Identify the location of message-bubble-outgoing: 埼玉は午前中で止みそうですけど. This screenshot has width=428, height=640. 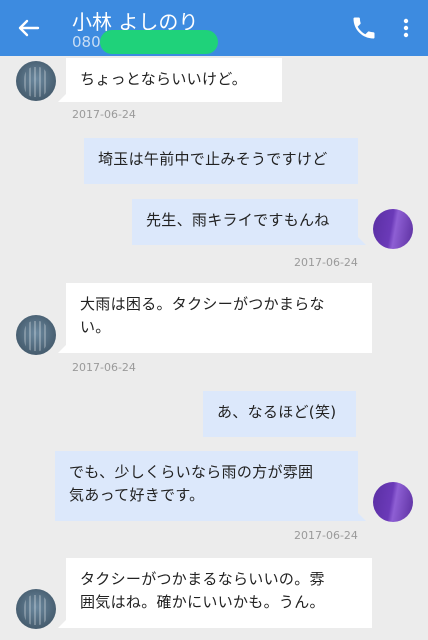
(221, 161).